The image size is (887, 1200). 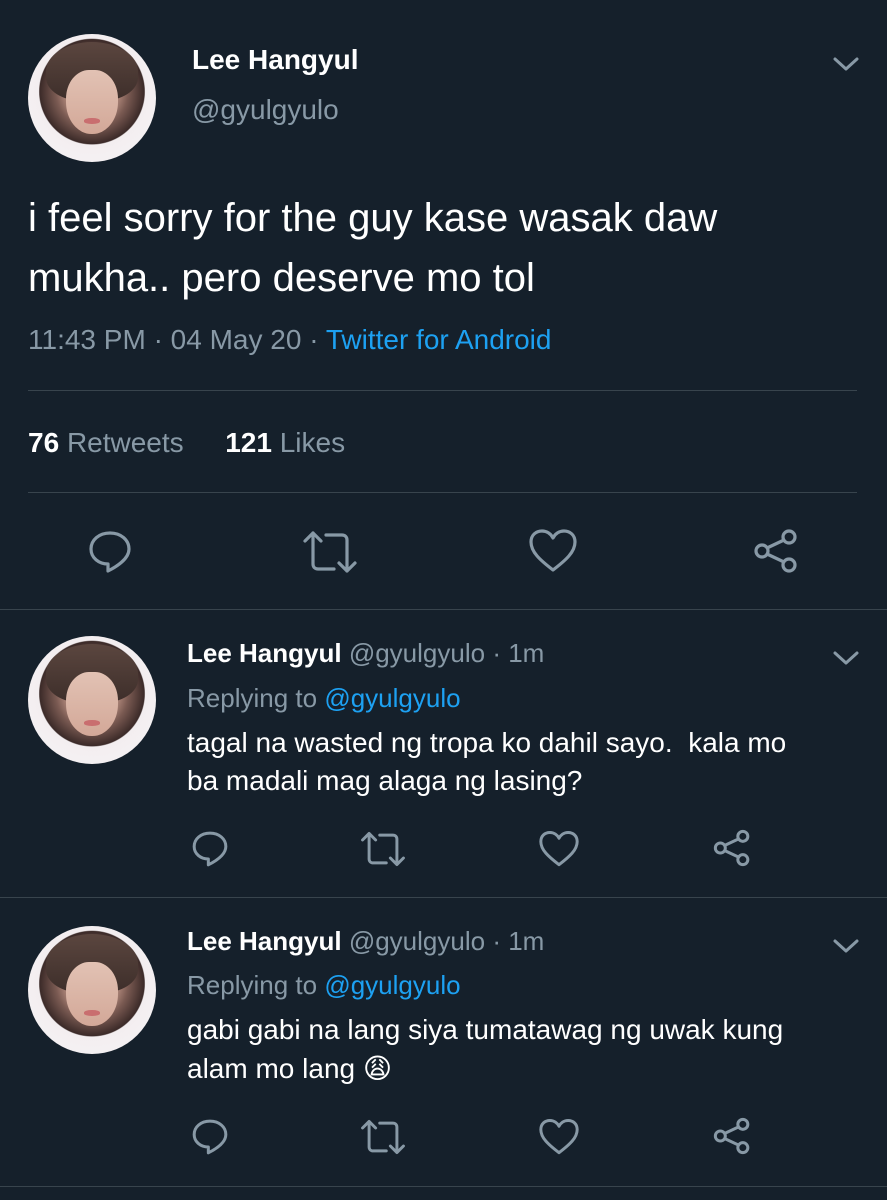 I want to click on reply-text-line-2: alam mo lang, so click(x=271, y=1068).